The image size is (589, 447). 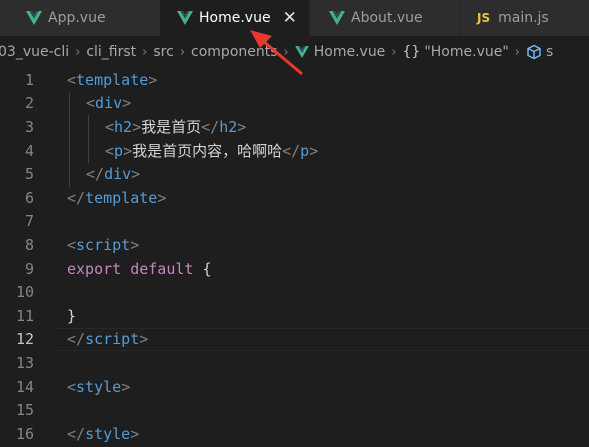 What do you see at coordinates (24, 292) in the screenshot?
I see `line-number: 10` at bounding box center [24, 292].